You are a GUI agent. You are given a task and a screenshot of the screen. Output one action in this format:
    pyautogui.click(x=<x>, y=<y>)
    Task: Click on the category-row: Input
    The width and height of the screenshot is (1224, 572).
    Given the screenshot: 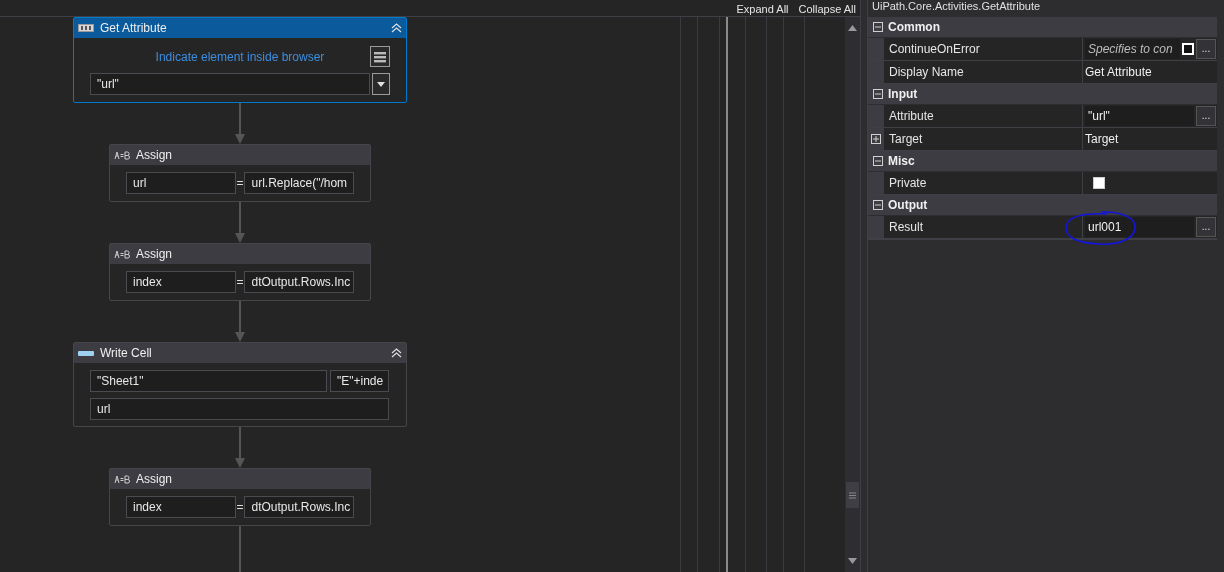 What is the action you would take?
    pyautogui.click(x=1042, y=94)
    